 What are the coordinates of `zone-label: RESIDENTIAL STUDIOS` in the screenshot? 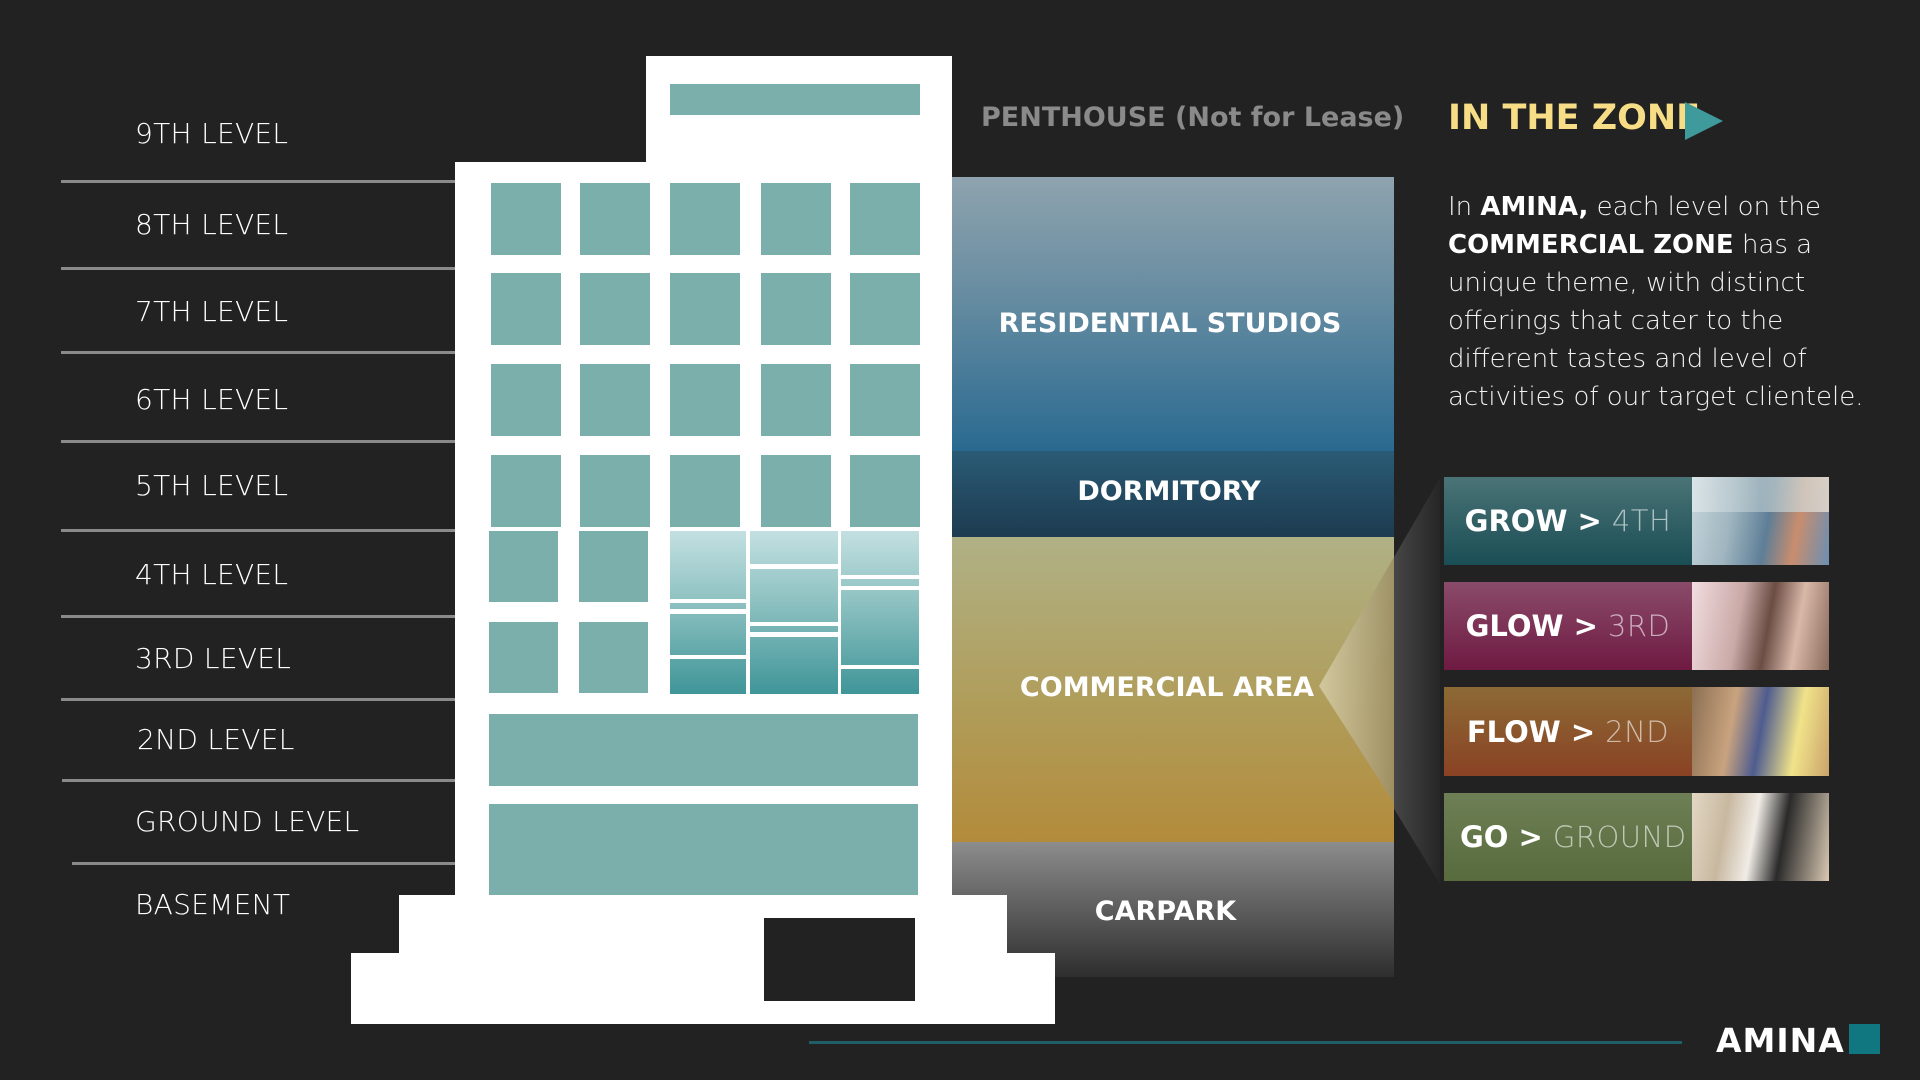 It's located at (1170, 323).